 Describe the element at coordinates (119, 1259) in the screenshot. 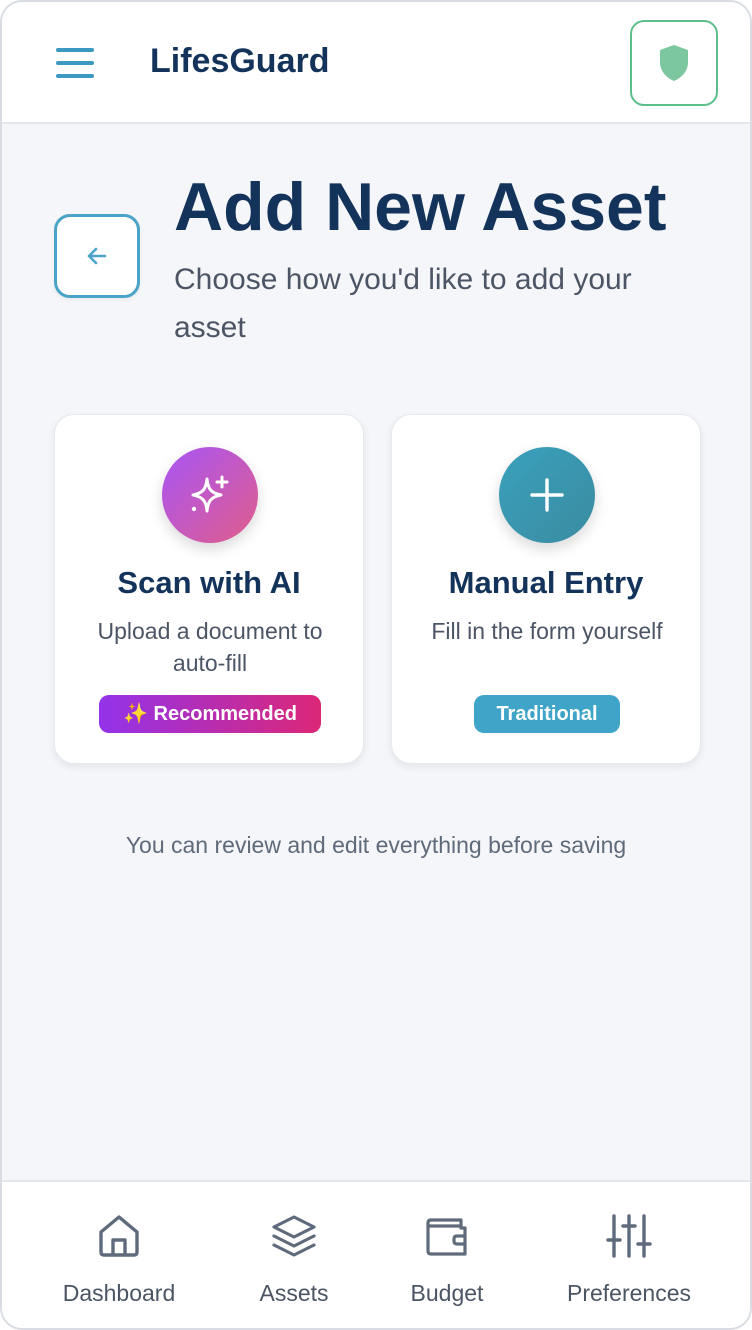

I see `nav-item-dashboard: Dashboard` at that location.